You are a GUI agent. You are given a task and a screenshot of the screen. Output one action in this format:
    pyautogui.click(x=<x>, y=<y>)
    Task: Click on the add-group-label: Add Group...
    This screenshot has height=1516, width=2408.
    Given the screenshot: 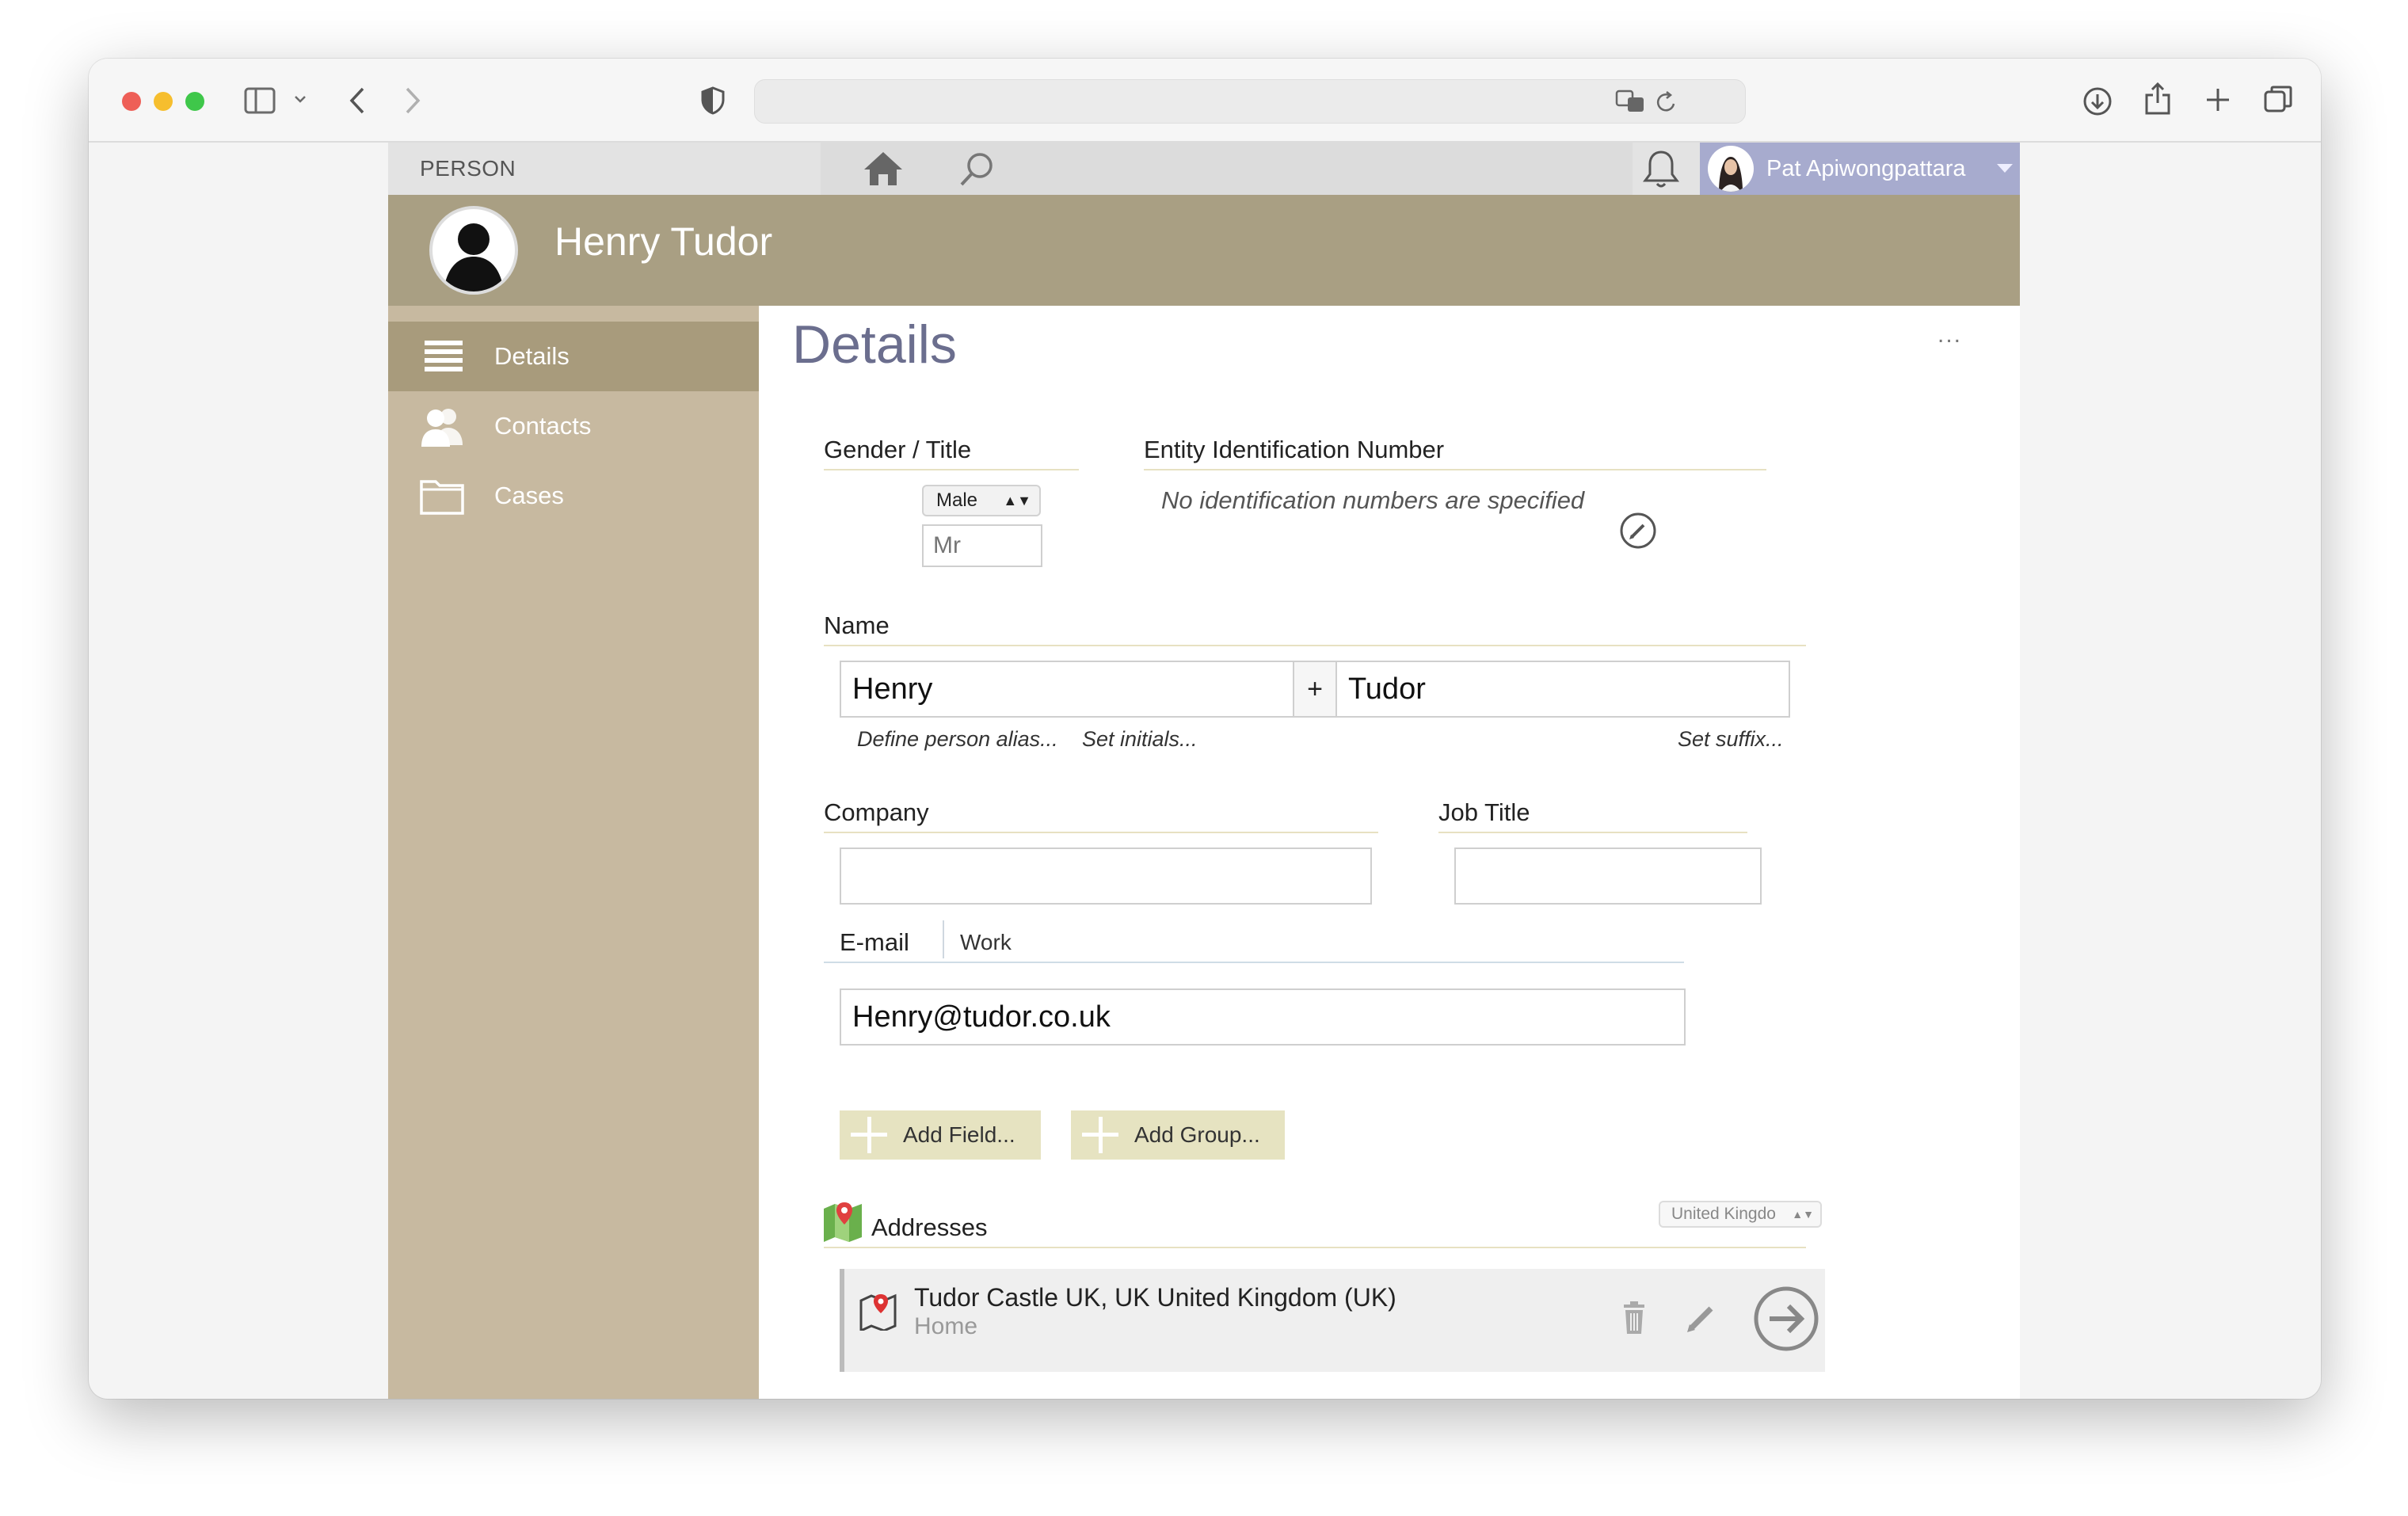 What is the action you would take?
    pyautogui.click(x=1197, y=1134)
    